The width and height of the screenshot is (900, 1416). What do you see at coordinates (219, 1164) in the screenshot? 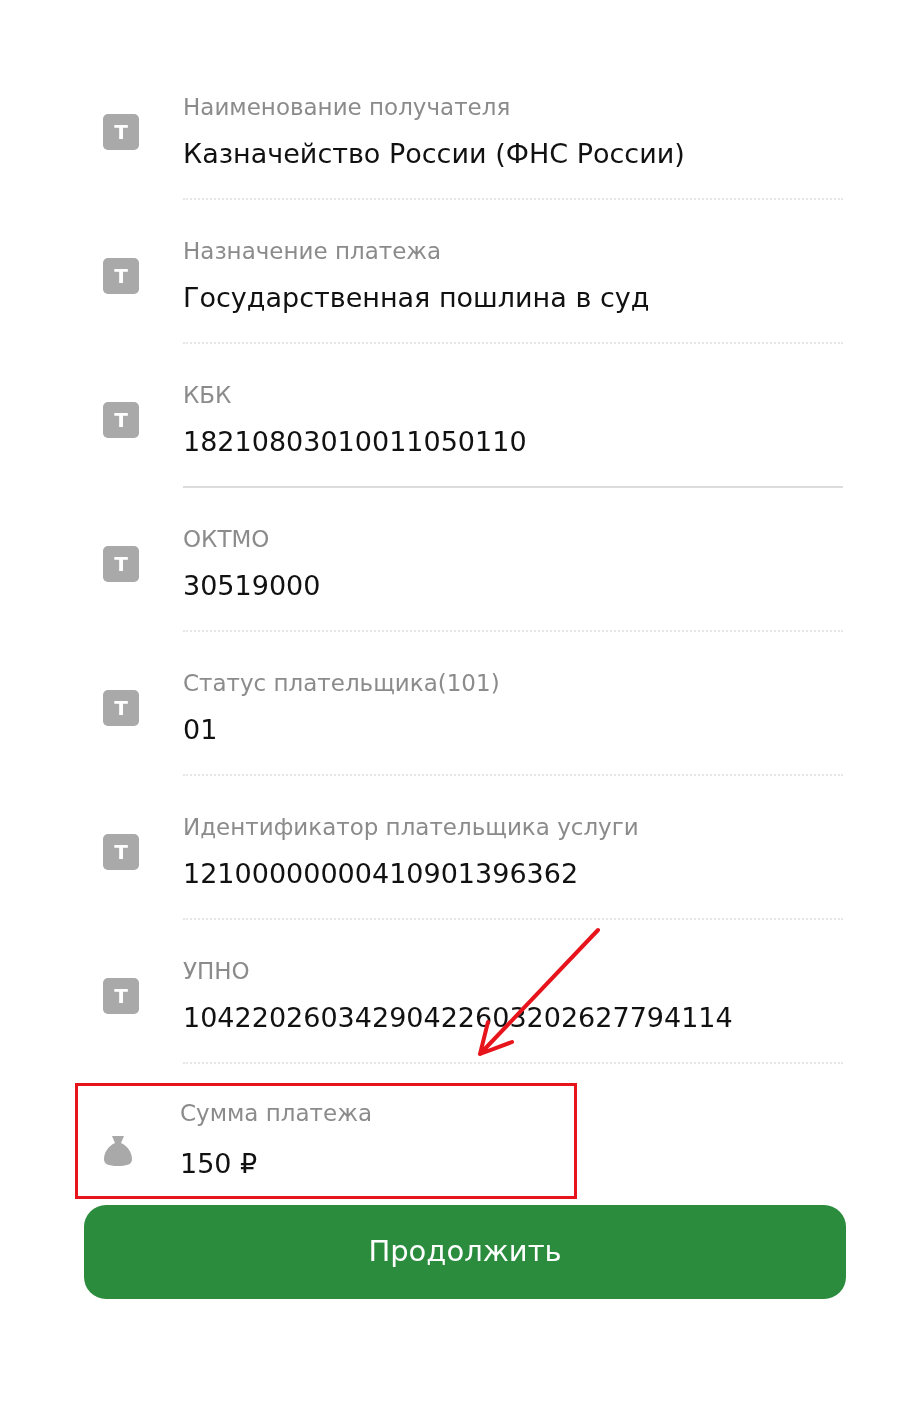
I see `field-value: 150 ₽` at bounding box center [219, 1164].